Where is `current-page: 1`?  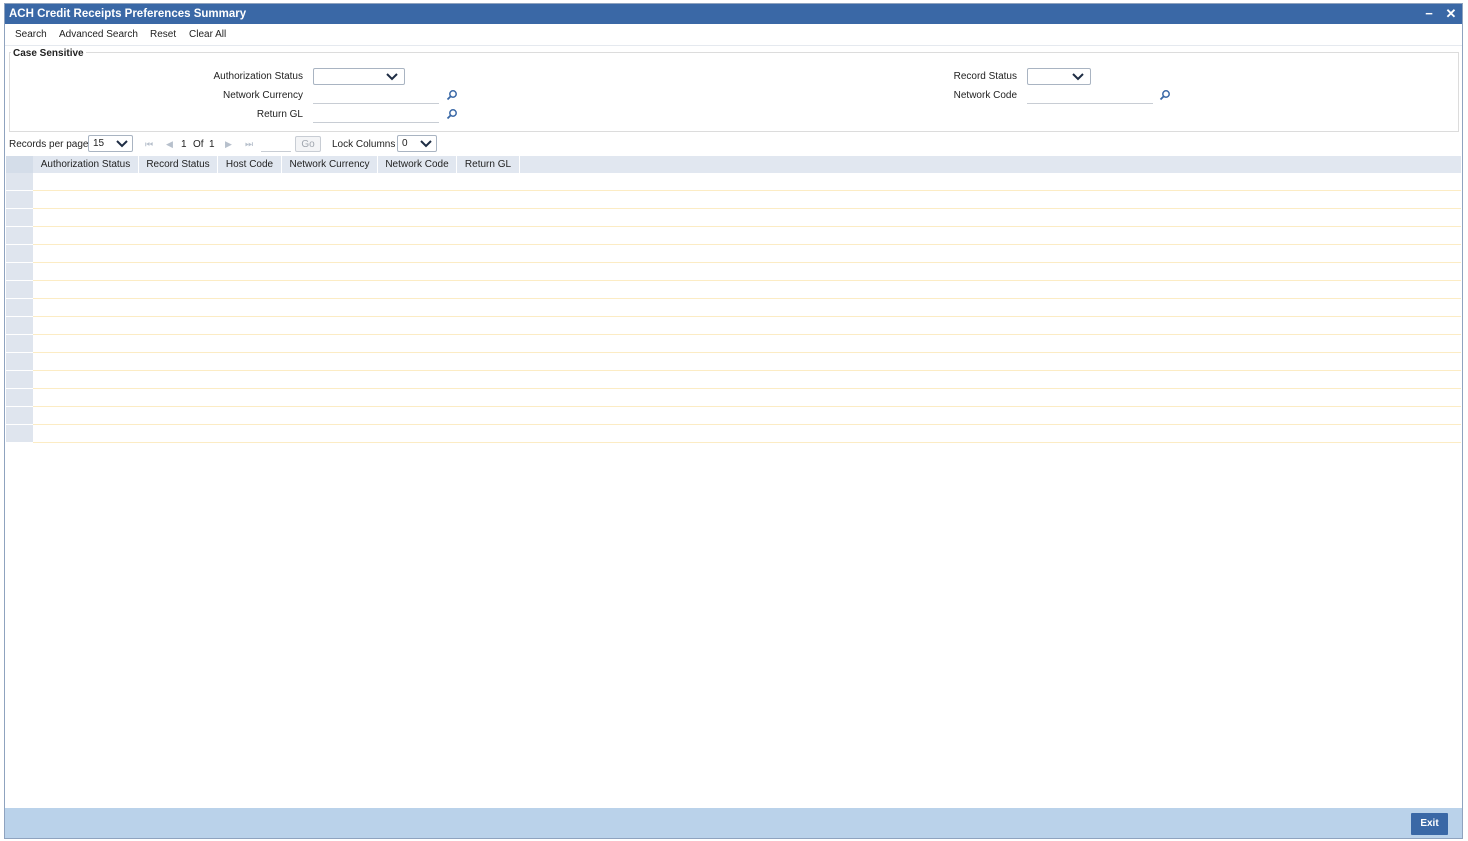
current-page: 1 is located at coordinates (184, 144).